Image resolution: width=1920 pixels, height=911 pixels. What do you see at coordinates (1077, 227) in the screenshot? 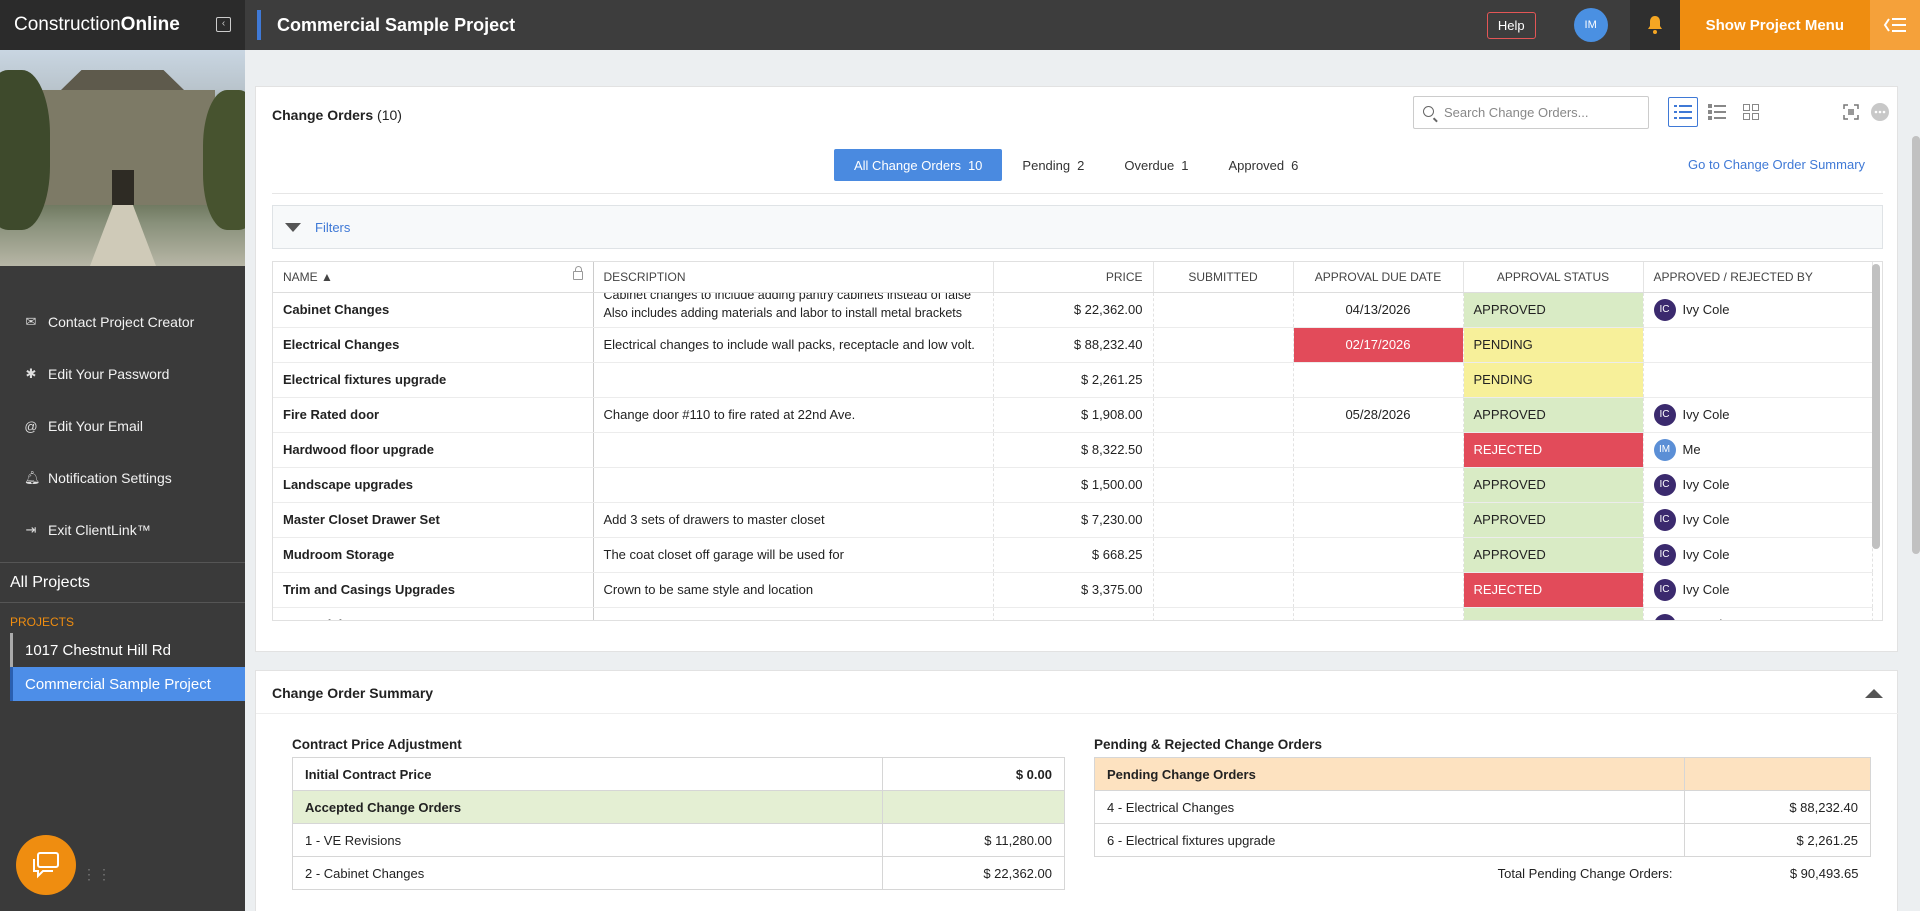
I see `filters-toggle: Filters` at bounding box center [1077, 227].